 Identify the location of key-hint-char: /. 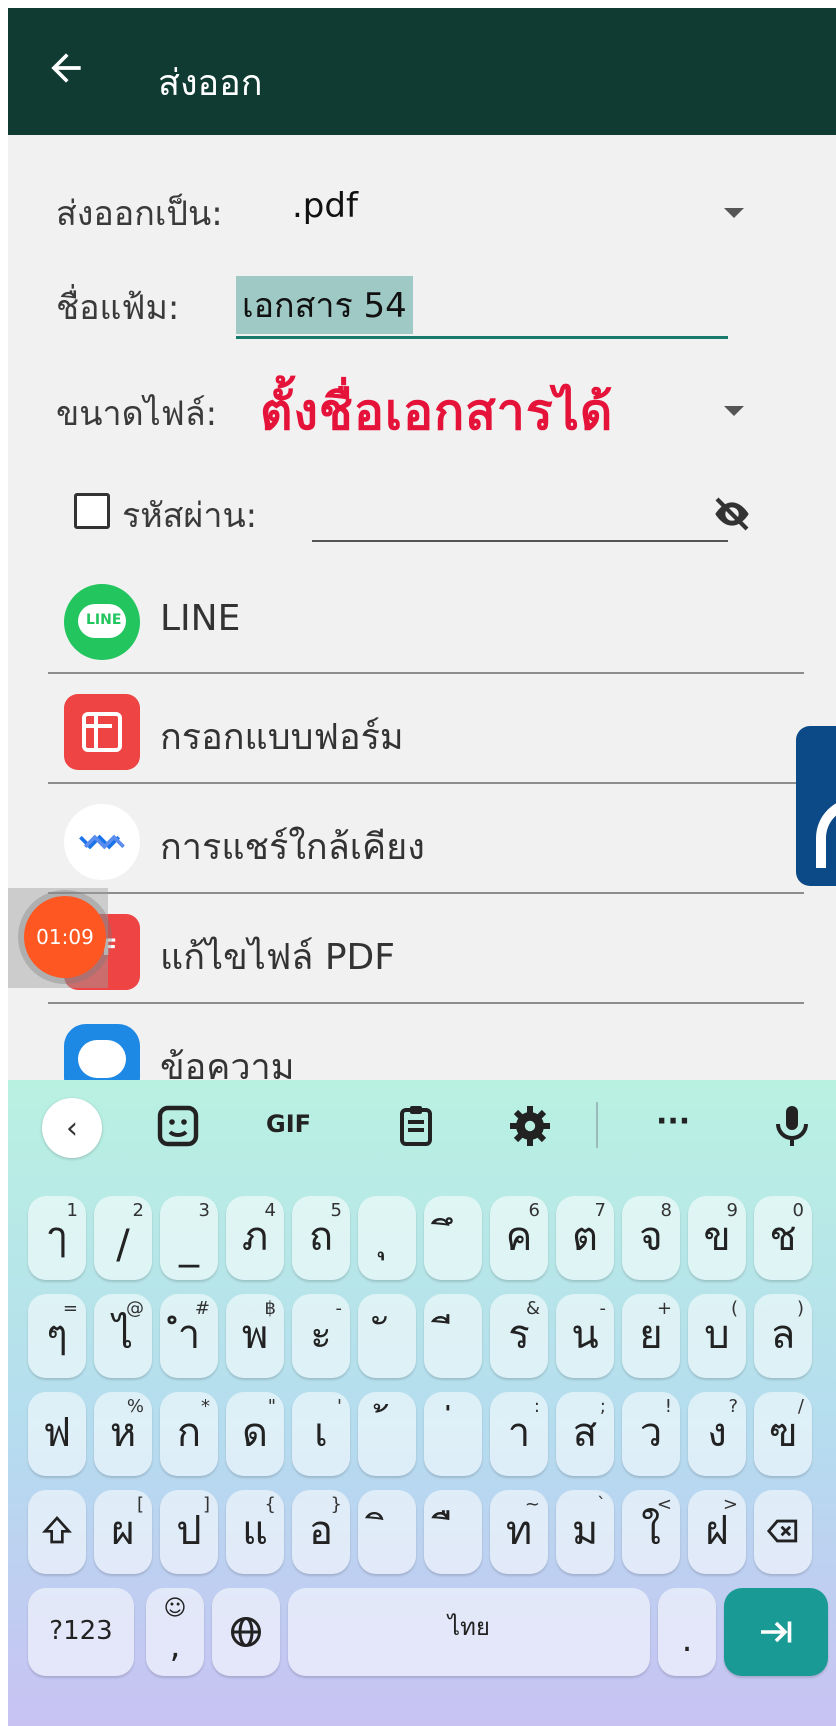
(800, 1406).